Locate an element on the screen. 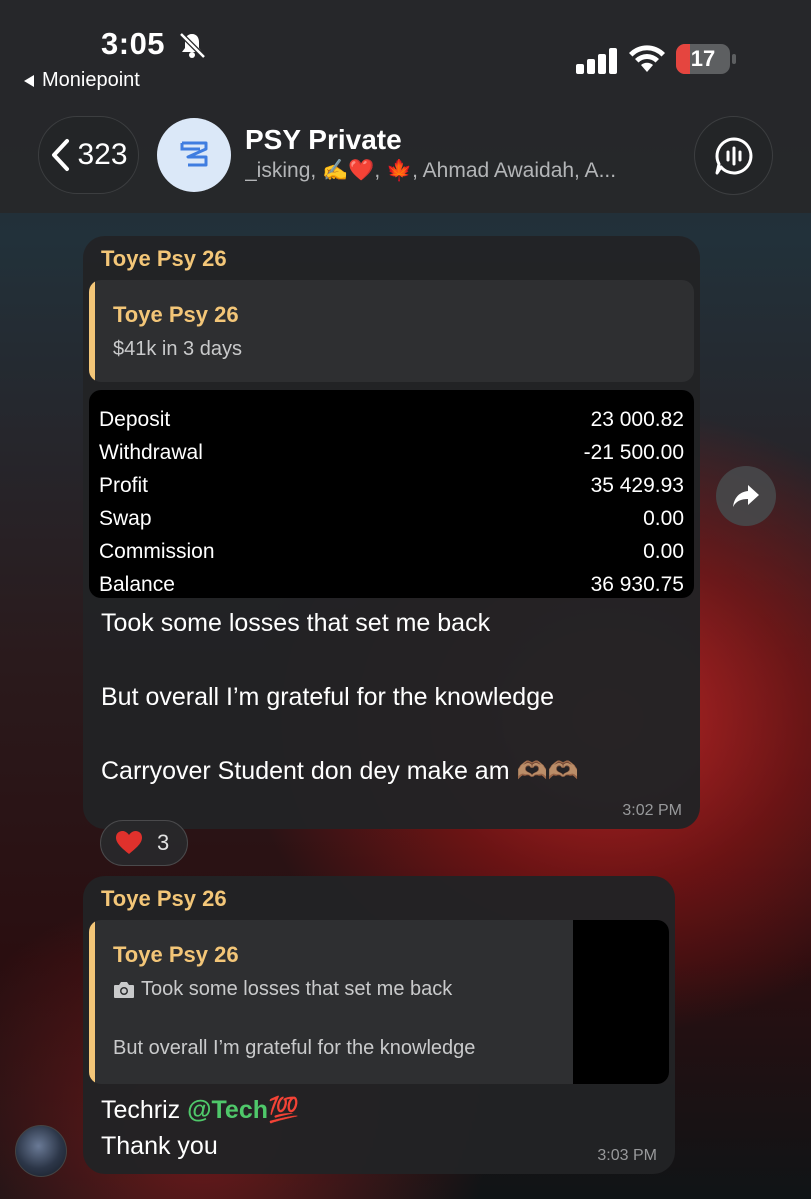 The image size is (811, 1199). camera-icon is located at coordinates (124, 989).